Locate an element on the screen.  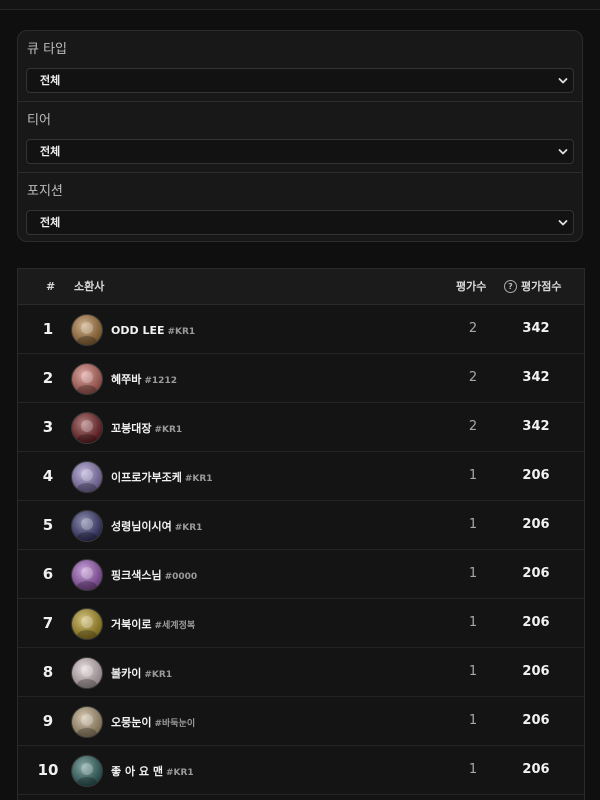
header-rank: # is located at coordinates (51, 286).